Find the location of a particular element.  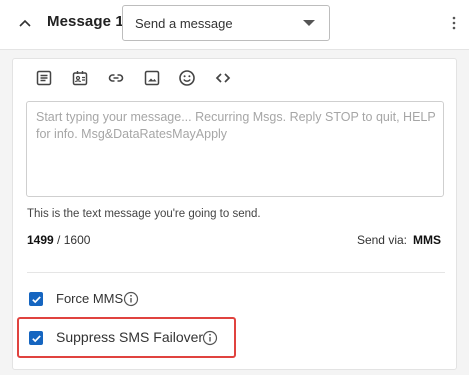

send-via-indicator: Send via: MMS is located at coordinates (399, 240).